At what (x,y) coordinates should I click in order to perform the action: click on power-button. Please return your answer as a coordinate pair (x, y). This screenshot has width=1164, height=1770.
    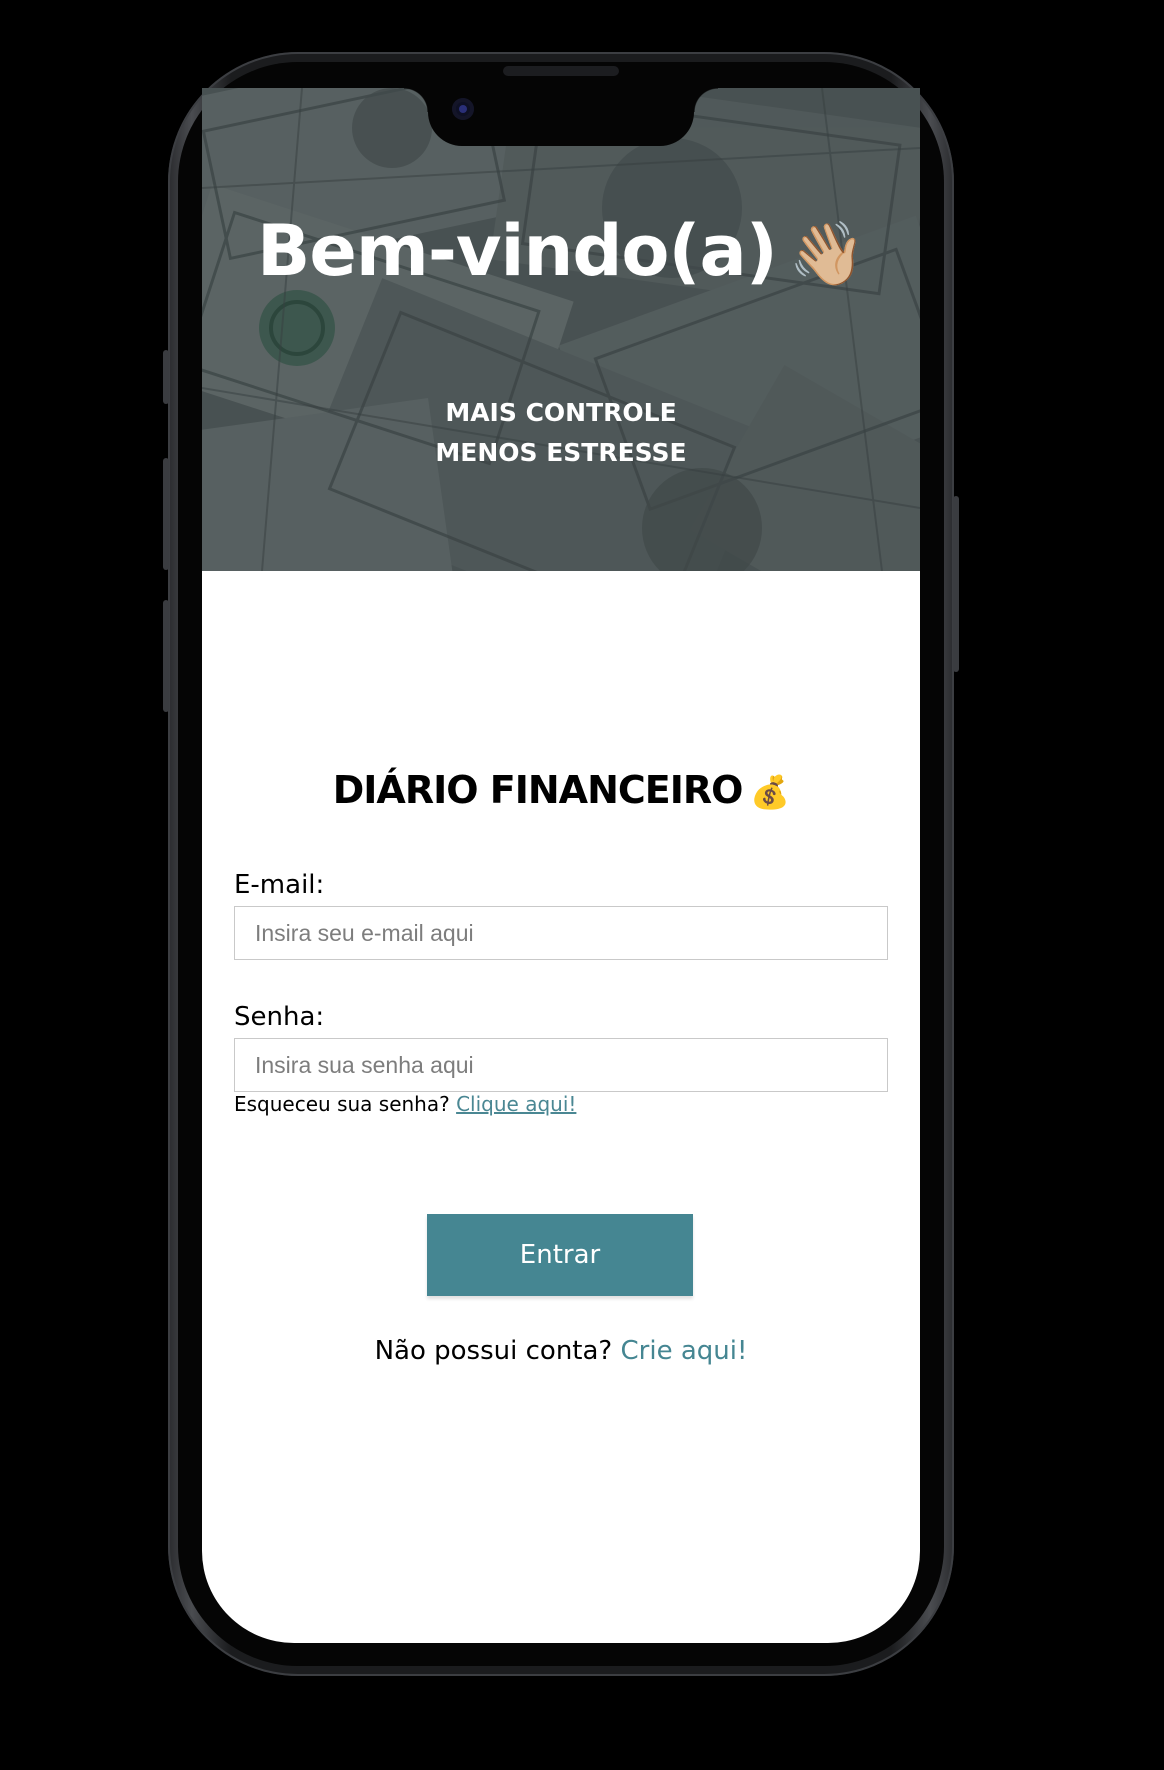
    Looking at the image, I should click on (956, 584).